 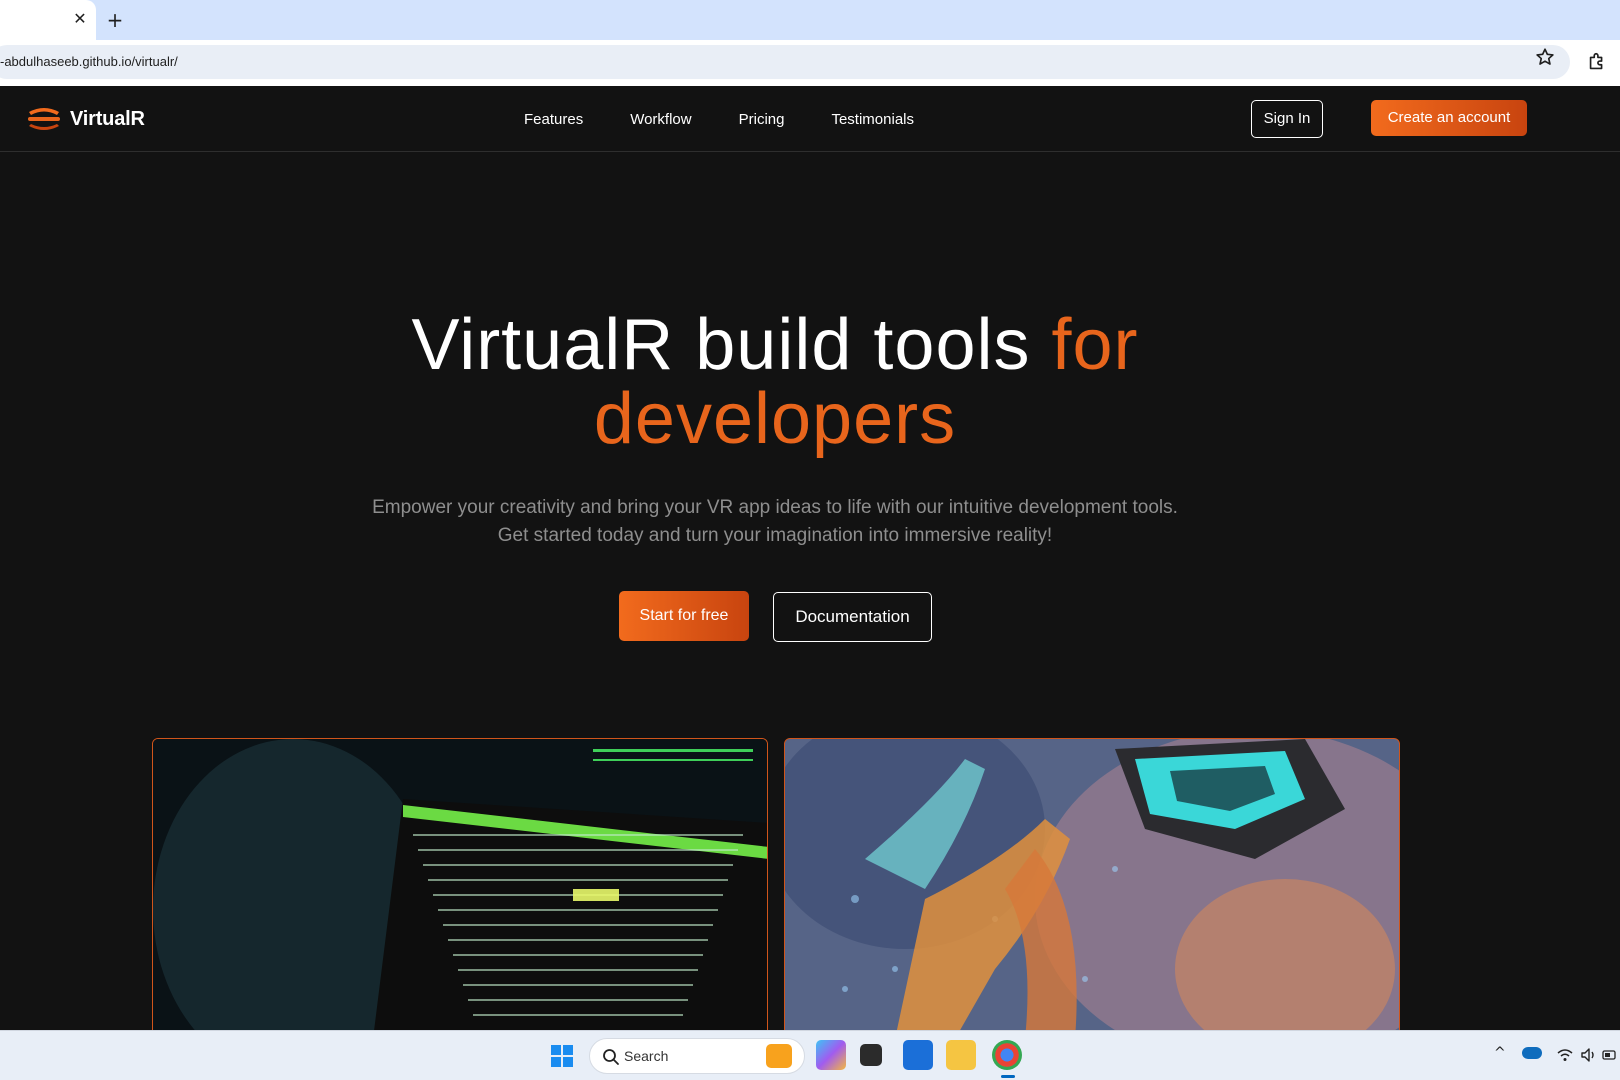 I want to click on copilot-app-icon, so click(x=831, y=1055).